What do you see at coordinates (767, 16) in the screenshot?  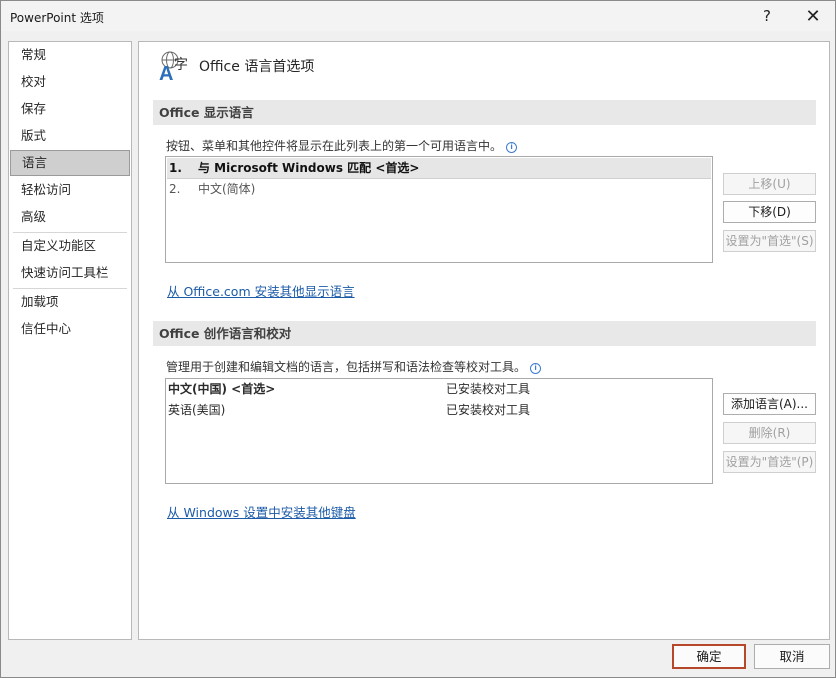 I see `help-button: ?` at bounding box center [767, 16].